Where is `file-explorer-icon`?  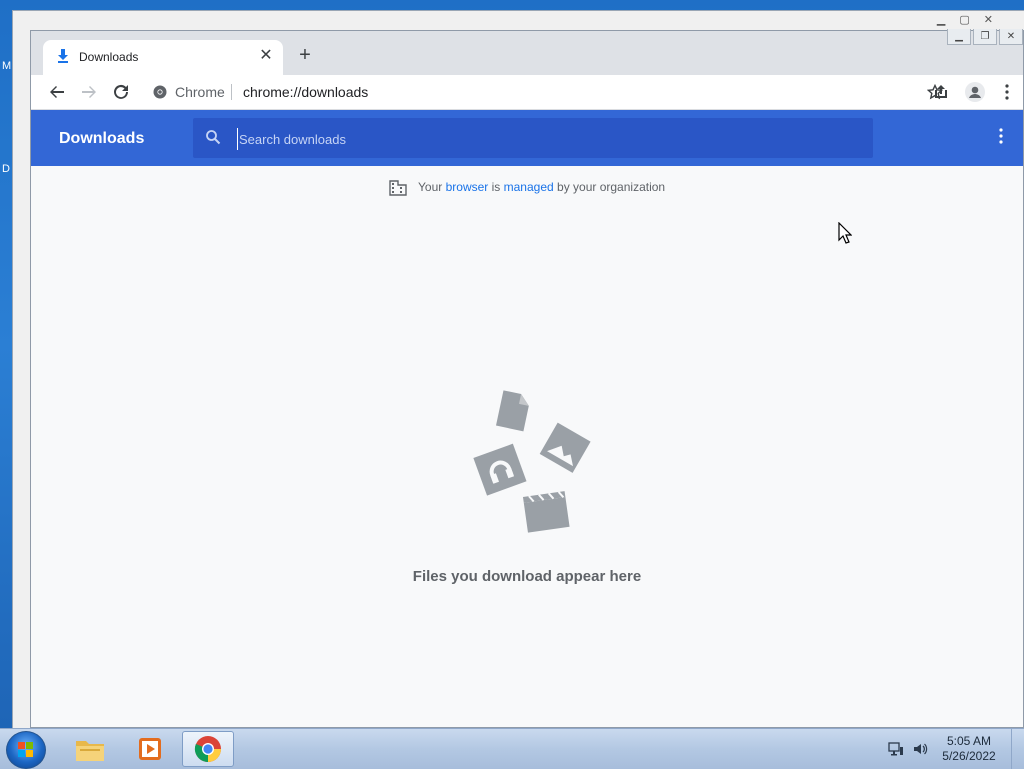
file-explorer-icon is located at coordinates (90, 751).